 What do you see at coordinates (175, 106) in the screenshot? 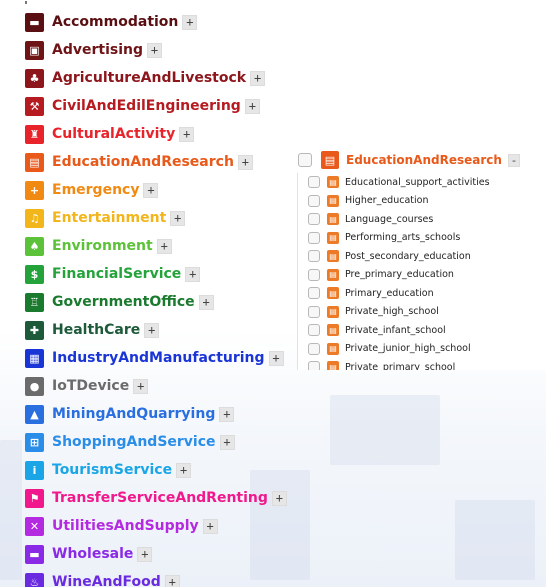
I see `category-row: ⚒ CivilAndEdilEngineering +` at bounding box center [175, 106].